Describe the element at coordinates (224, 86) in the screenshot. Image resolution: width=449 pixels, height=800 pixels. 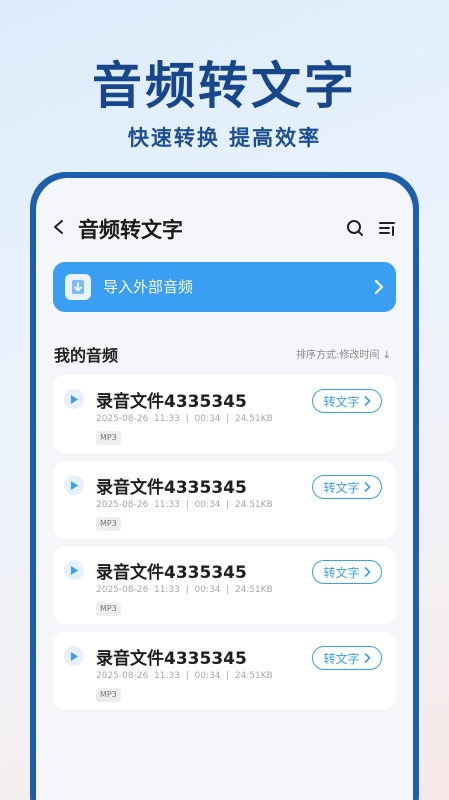
I see `promo-title: 音频转文字` at that location.